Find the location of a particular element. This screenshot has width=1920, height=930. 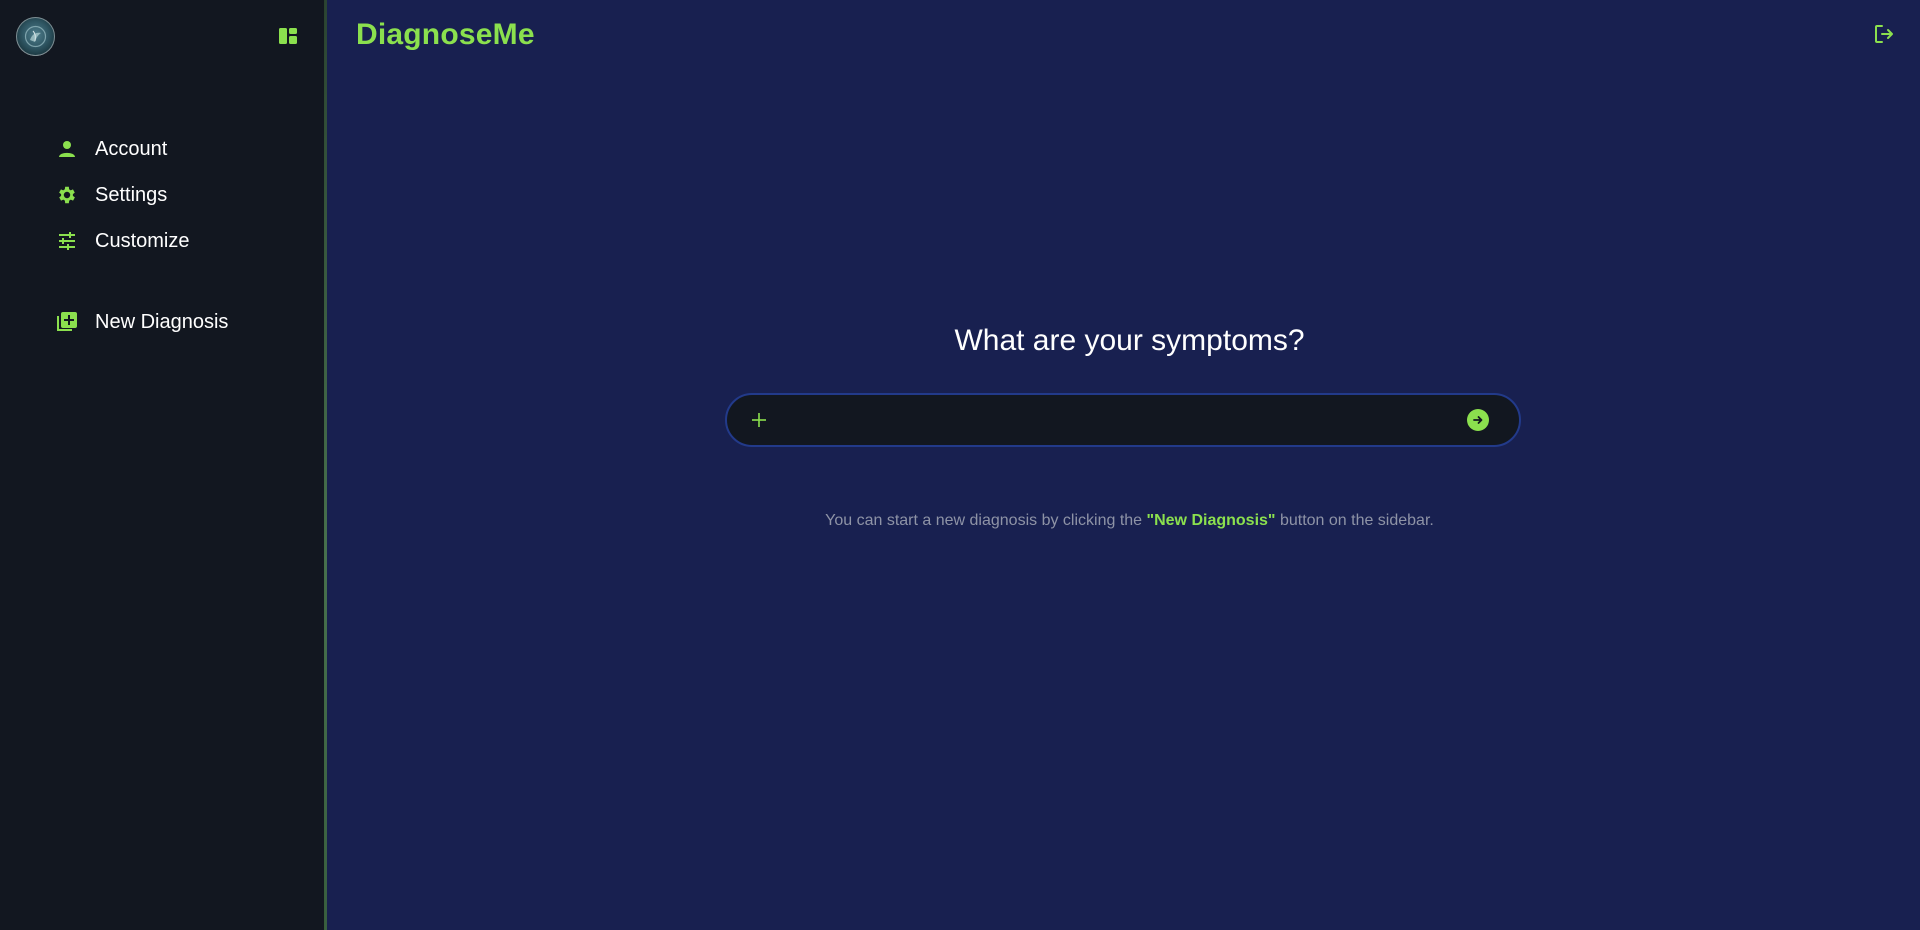

sliders-icon is located at coordinates (67, 241).